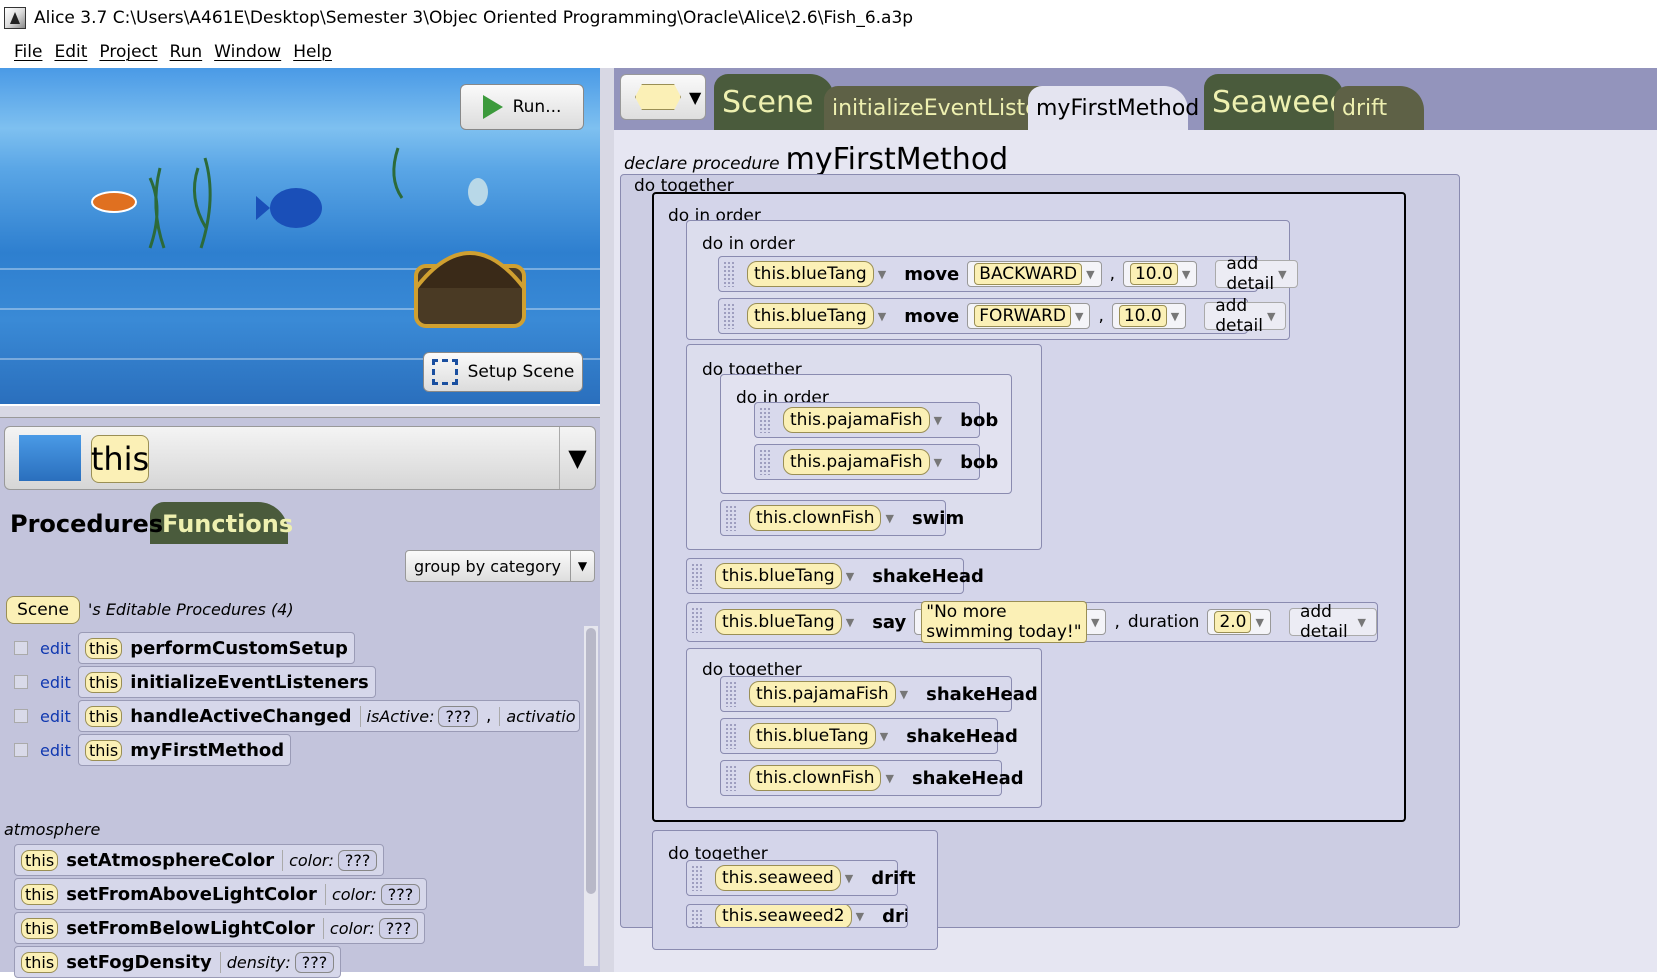 The width and height of the screenshot is (1657, 978). I want to click on menu-file: File, so click(28, 52).